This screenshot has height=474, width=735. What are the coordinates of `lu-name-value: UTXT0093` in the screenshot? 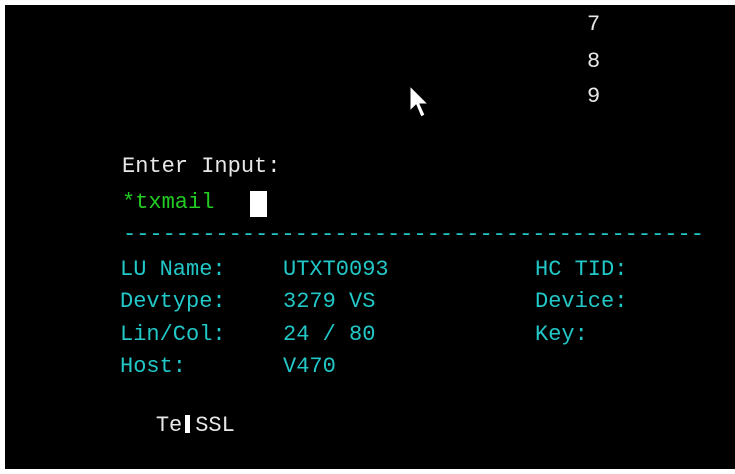 It's located at (336, 269).